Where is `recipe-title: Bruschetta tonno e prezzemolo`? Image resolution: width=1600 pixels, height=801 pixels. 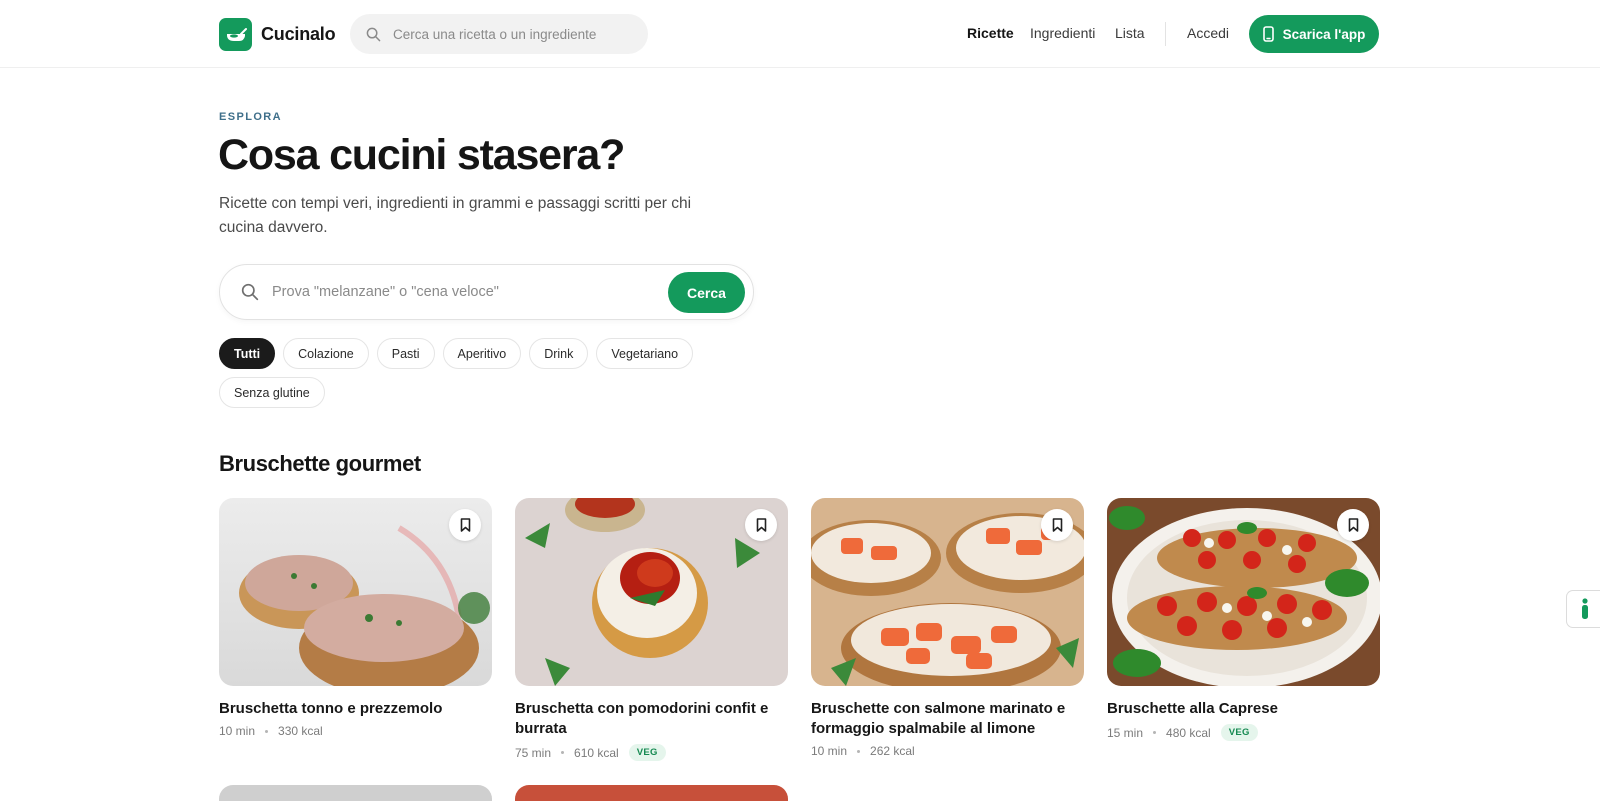 recipe-title: Bruschetta tonno e prezzemolo is located at coordinates (331, 708).